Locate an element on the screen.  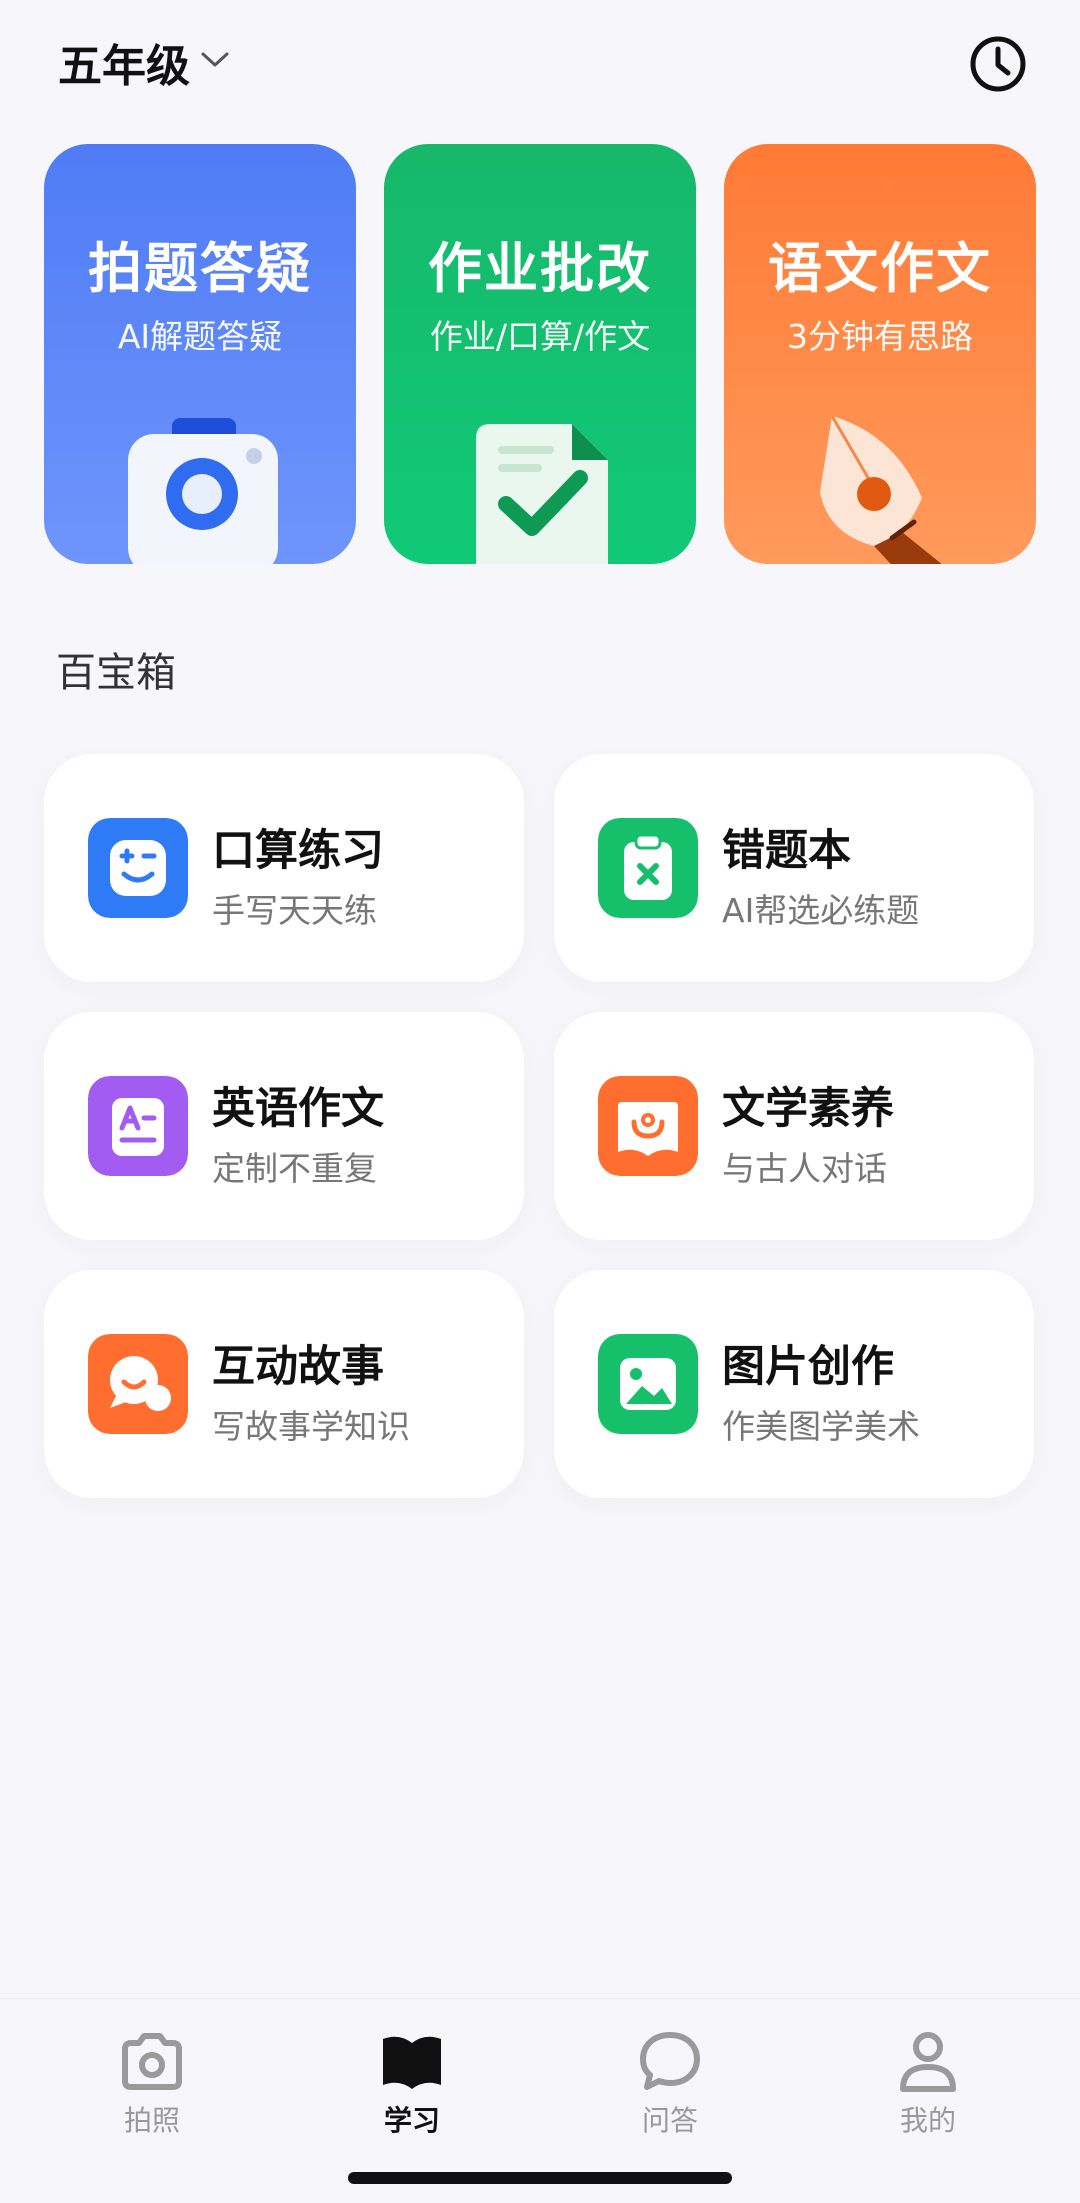
tool-title: 互动故事 is located at coordinates (298, 1367).